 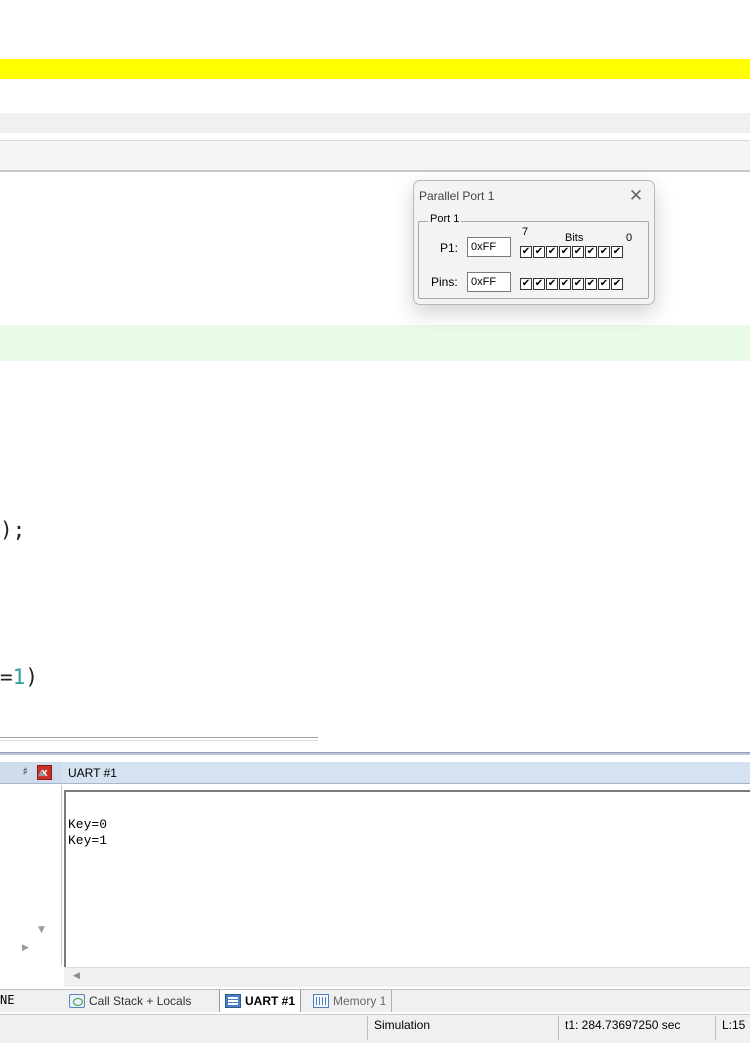 What do you see at coordinates (88, 840) in the screenshot?
I see `uart-output-line: Key=1` at bounding box center [88, 840].